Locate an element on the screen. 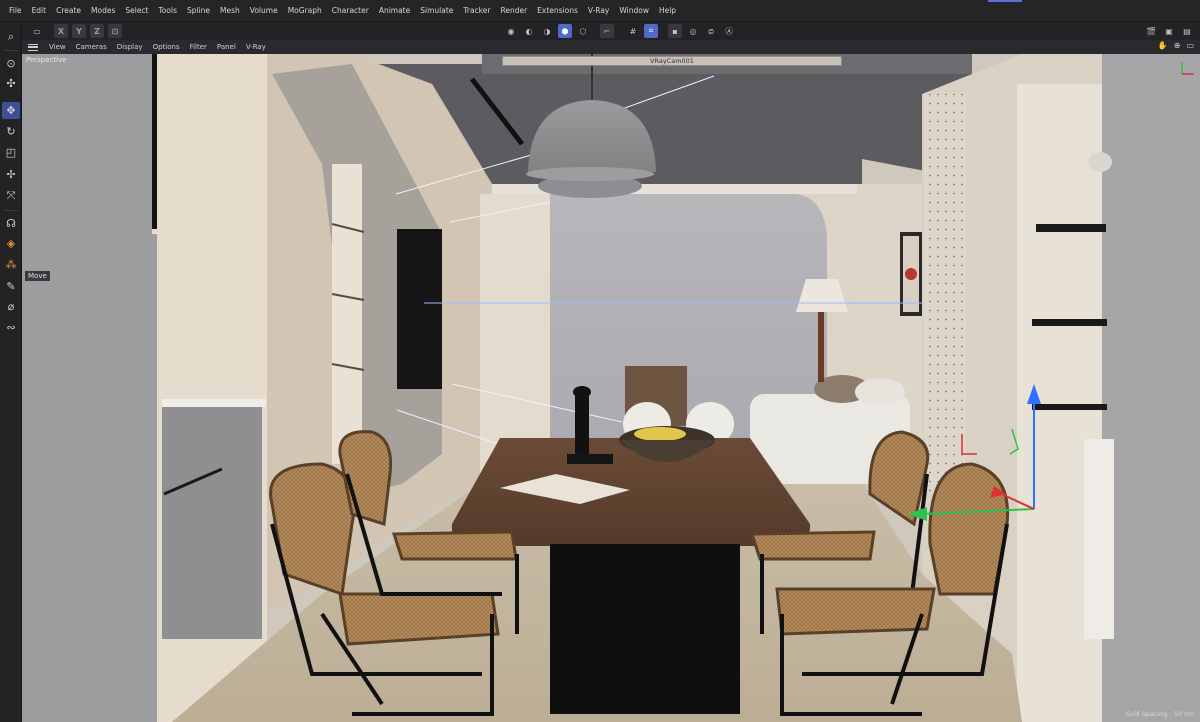 The image size is (1200, 722). tool-palette: ⌕ ⊙ ✣ ✥ ↻ ◰ ✢ ⤧ ☊ ◈ ⁂ ✎ ⌀ ∾ is located at coordinates (11, 372).